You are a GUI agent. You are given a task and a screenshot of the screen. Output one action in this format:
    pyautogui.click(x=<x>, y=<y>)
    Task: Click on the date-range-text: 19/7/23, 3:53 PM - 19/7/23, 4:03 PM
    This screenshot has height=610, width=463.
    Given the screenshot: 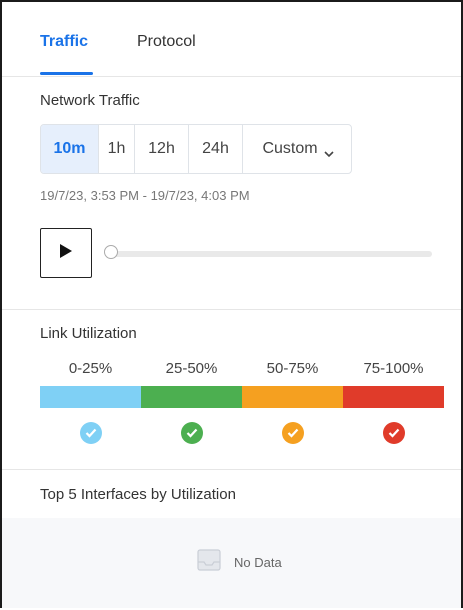 What is the action you would take?
    pyautogui.click(x=145, y=195)
    